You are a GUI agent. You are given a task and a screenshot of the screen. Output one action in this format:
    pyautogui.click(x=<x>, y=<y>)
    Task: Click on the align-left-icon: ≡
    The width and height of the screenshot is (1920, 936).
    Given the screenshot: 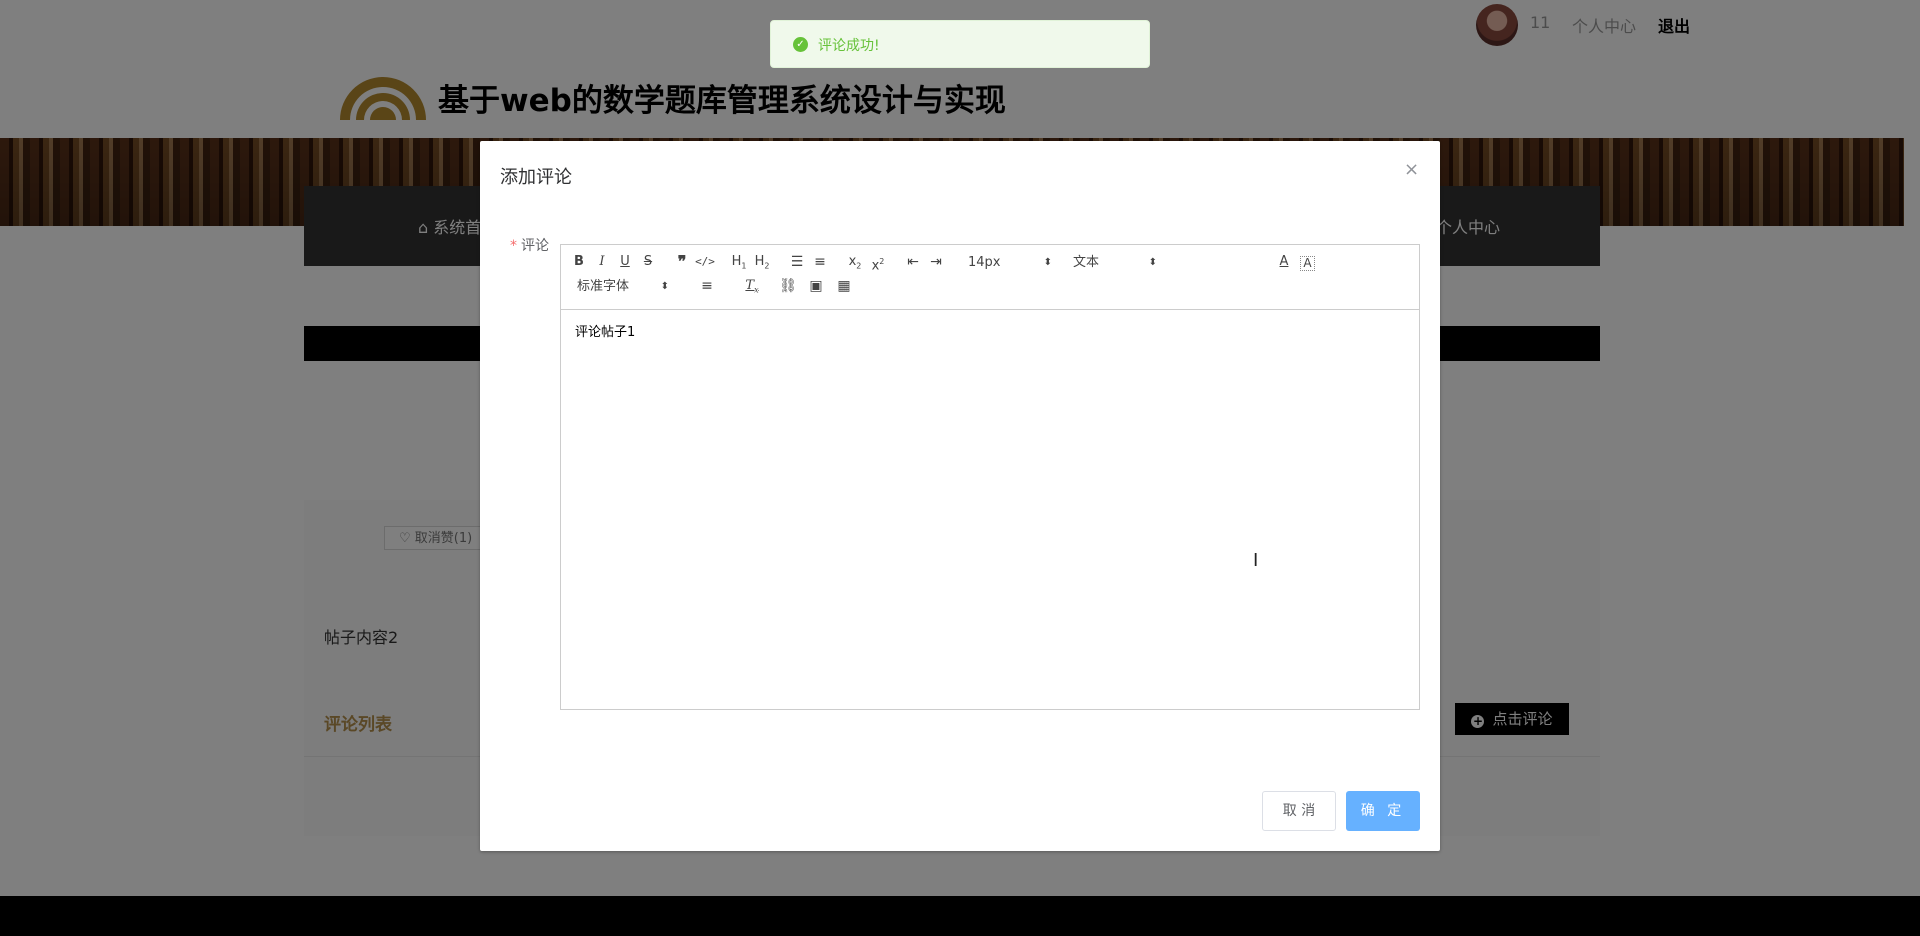 What is the action you would take?
    pyautogui.click(x=707, y=287)
    